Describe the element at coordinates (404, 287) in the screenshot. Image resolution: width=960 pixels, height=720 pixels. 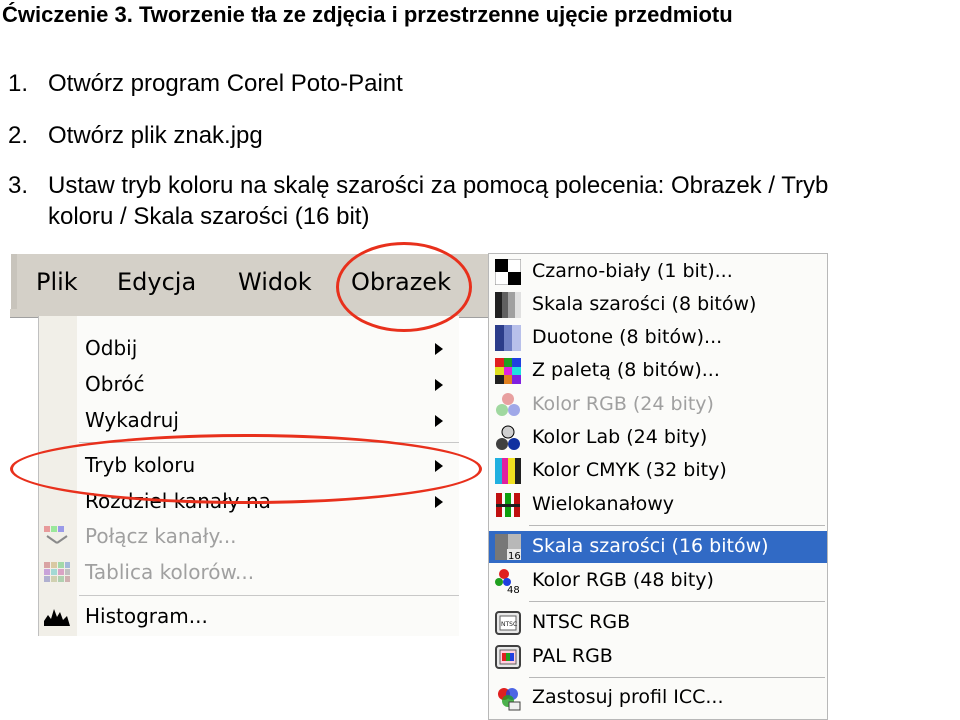
I see `annotation-ring-obrazek` at that location.